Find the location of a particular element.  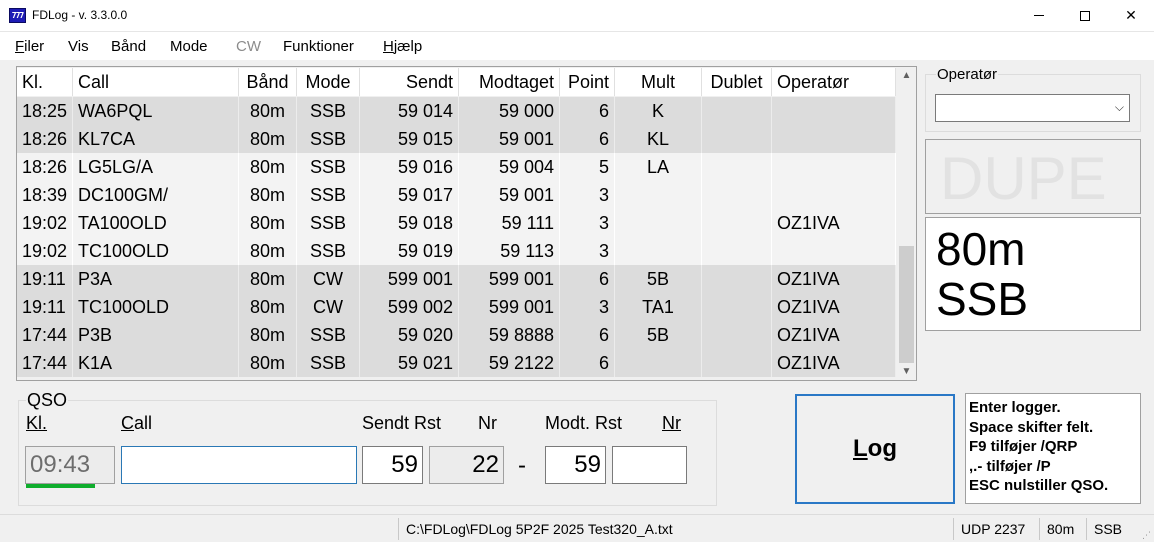

table-row: 17:44 P3B 80m SSB 59 020 59 8888 6 5B OZ1IVA is located at coordinates (456, 335).